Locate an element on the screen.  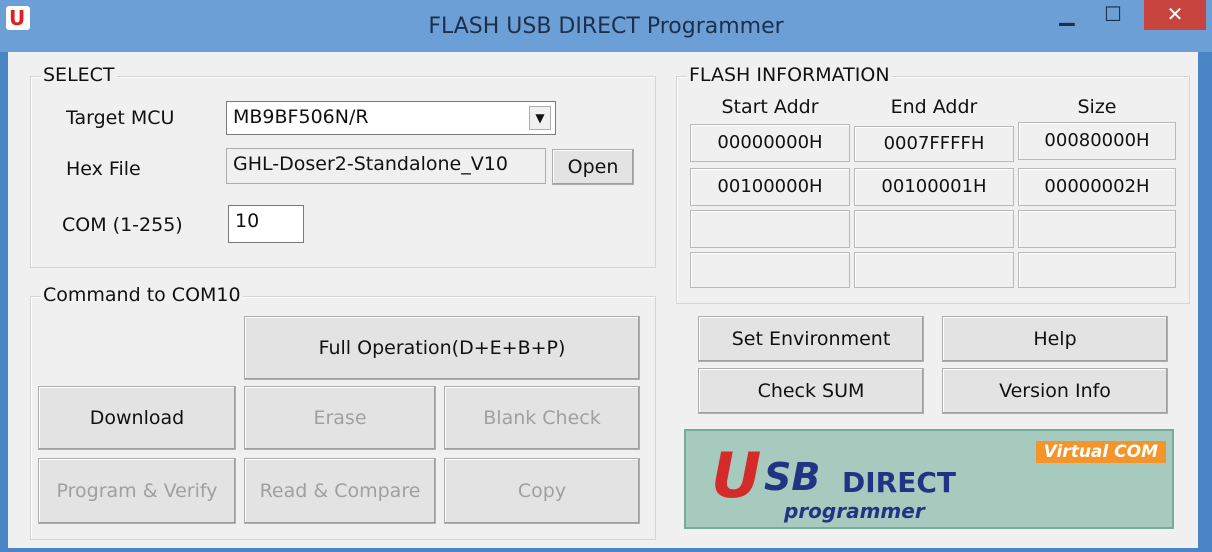
end-addr-cell: 00100001H is located at coordinates (934, 187).